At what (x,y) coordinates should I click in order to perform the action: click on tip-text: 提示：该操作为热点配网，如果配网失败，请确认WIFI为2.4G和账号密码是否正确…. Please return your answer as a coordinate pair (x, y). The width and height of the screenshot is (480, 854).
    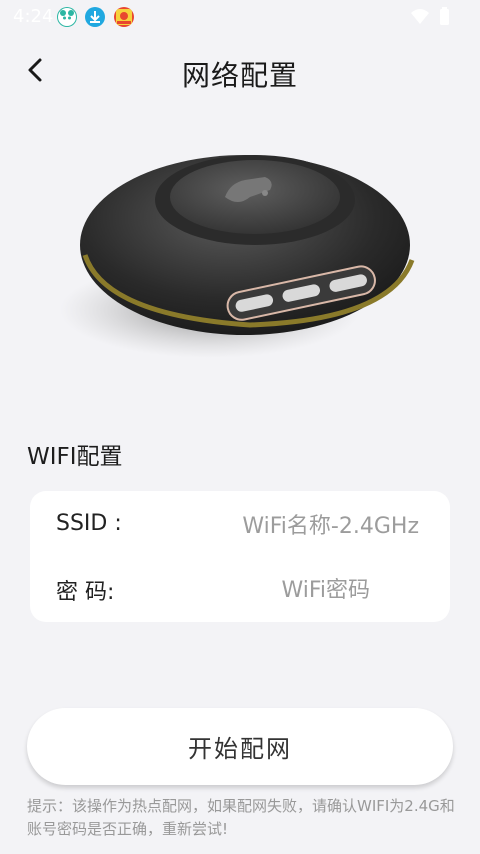
    Looking at the image, I should click on (241, 817).